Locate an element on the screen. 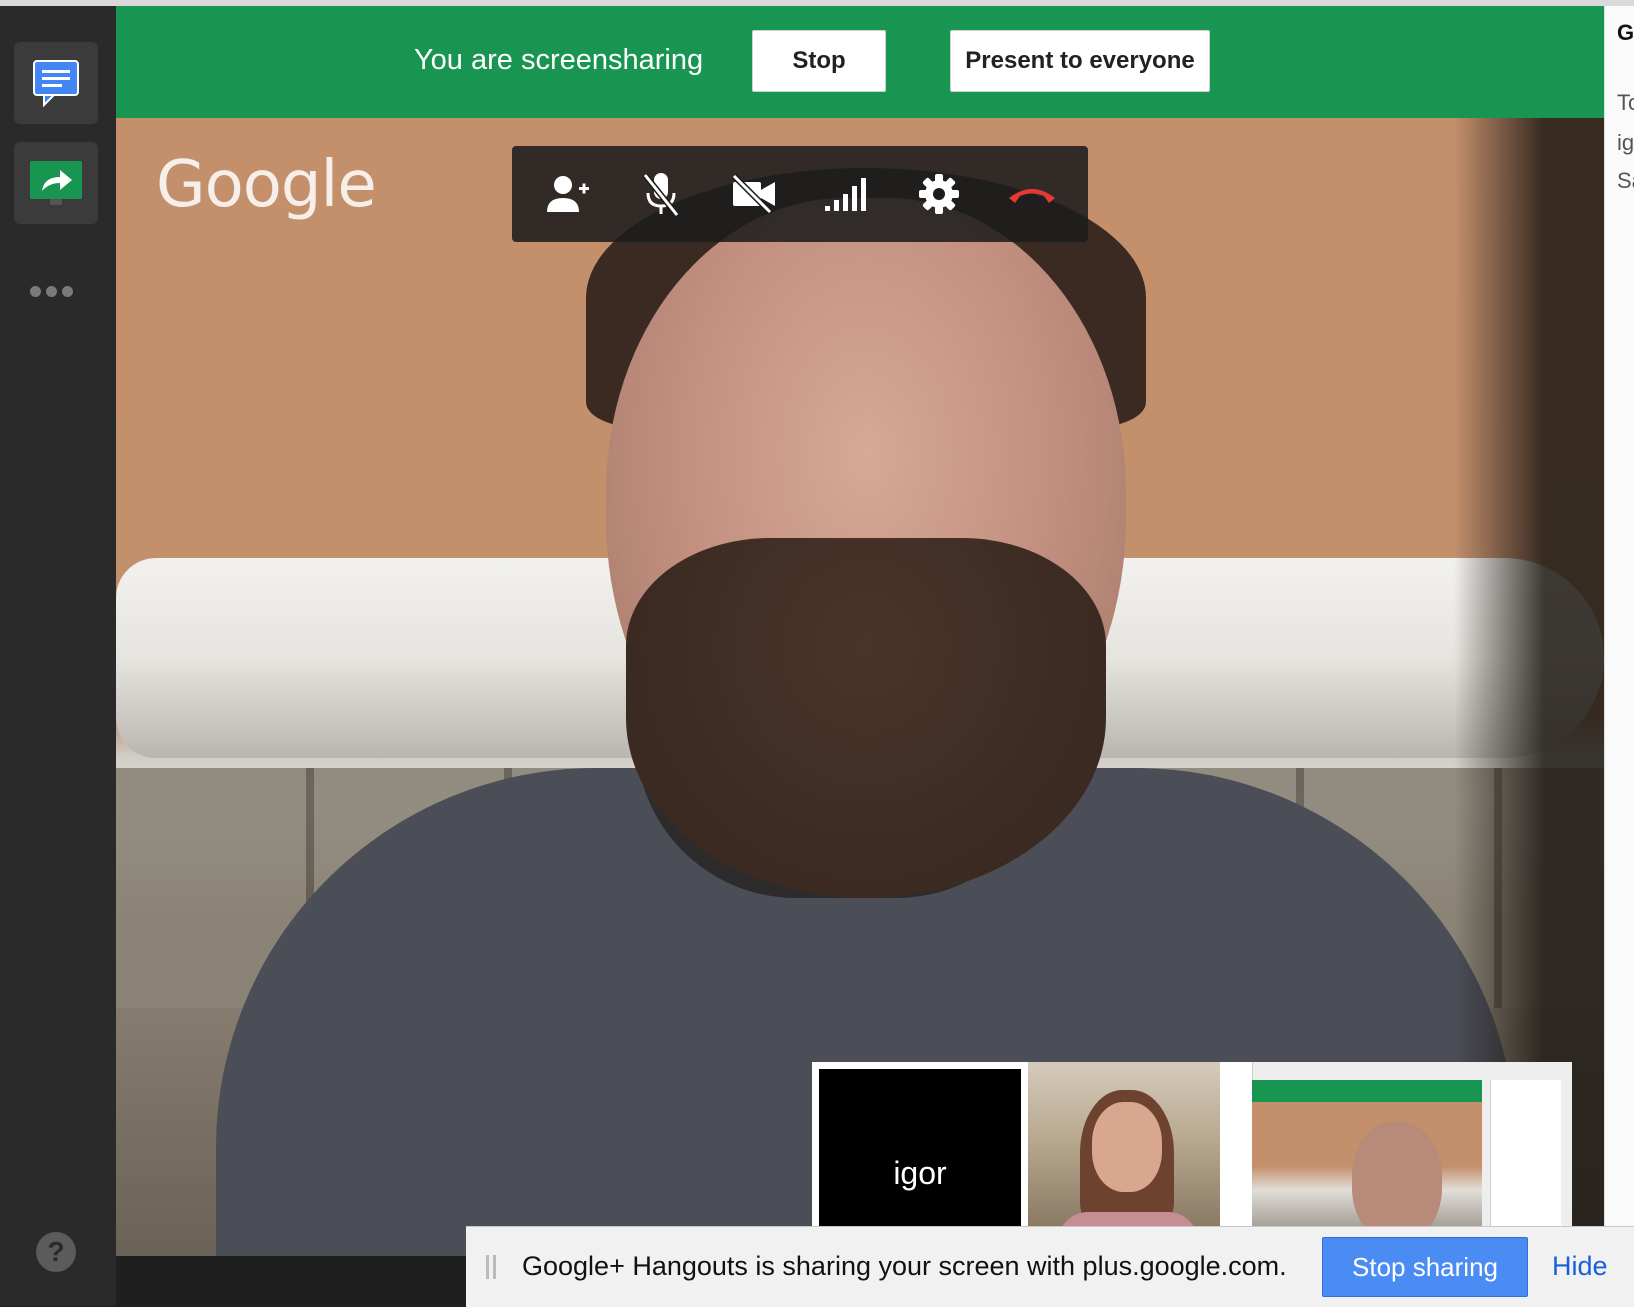 Image resolution: width=1634 pixels, height=1307 pixels. drag-handle-icon is located at coordinates (491, 1267).